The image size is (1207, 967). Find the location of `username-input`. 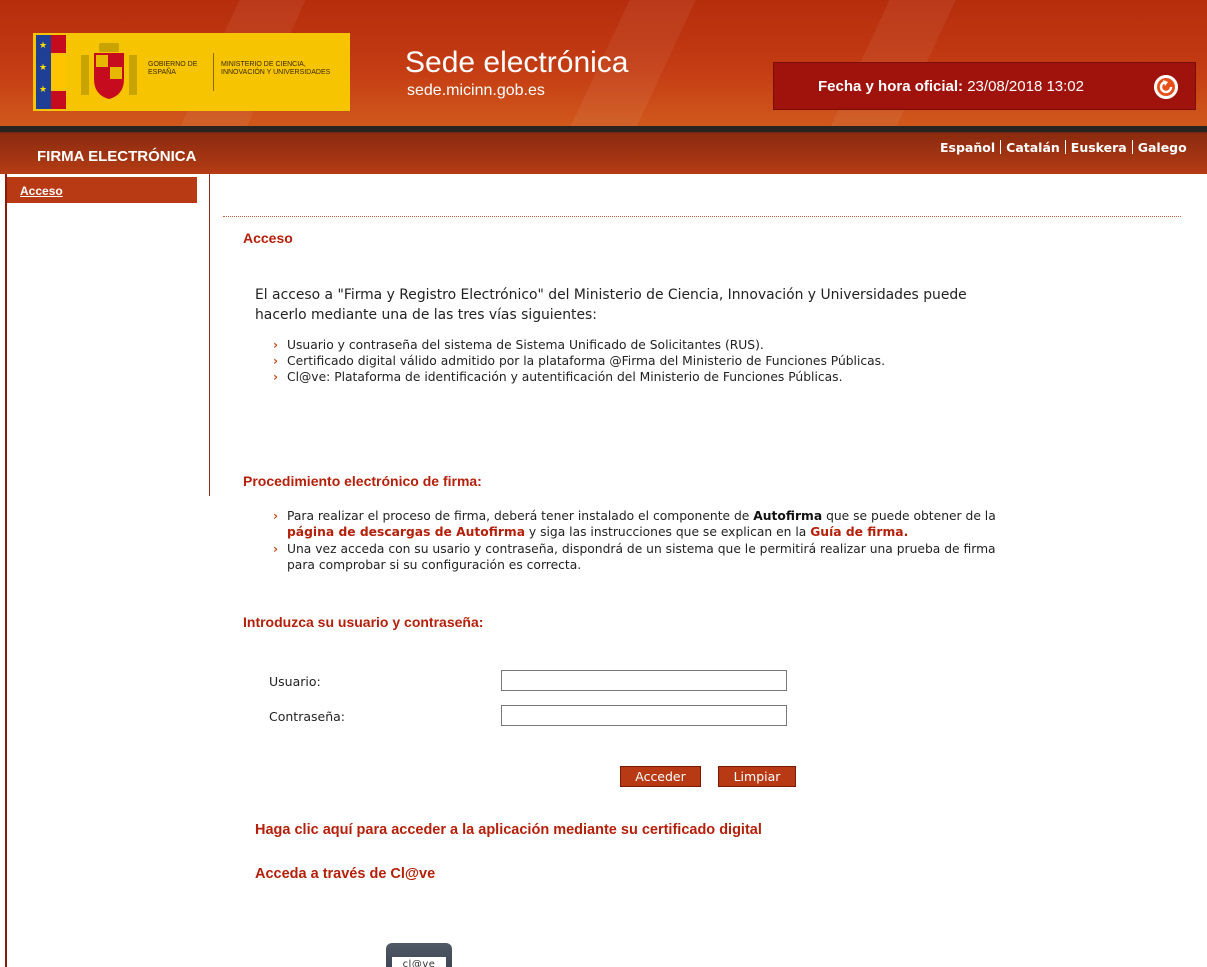

username-input is located at coordinates (644, 680).